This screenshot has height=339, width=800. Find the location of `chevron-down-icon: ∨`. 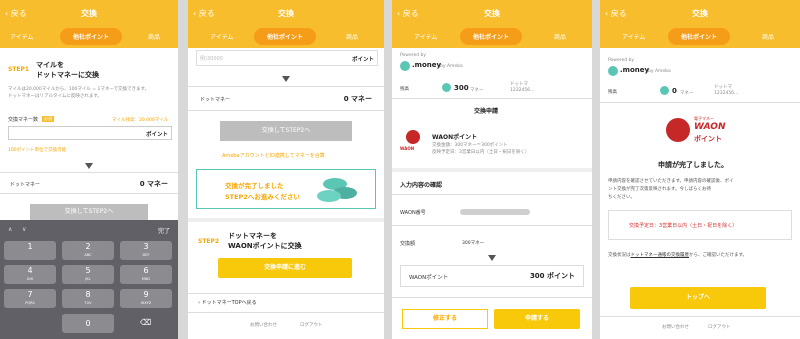

chevron-down-icon: ∨ is located at coordinates (24, 229).